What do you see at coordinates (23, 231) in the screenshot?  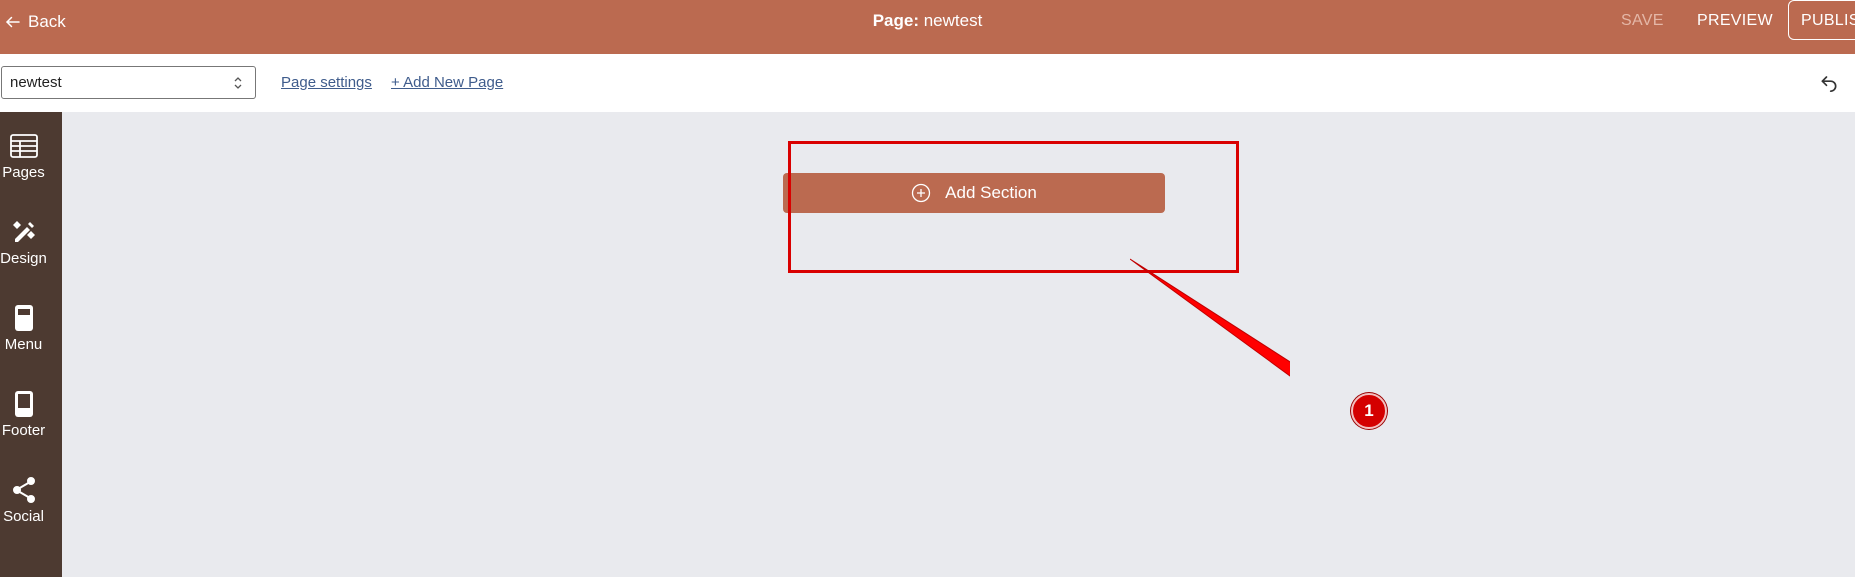 I see `design-tools-icon` at bounding box center [23, 231].